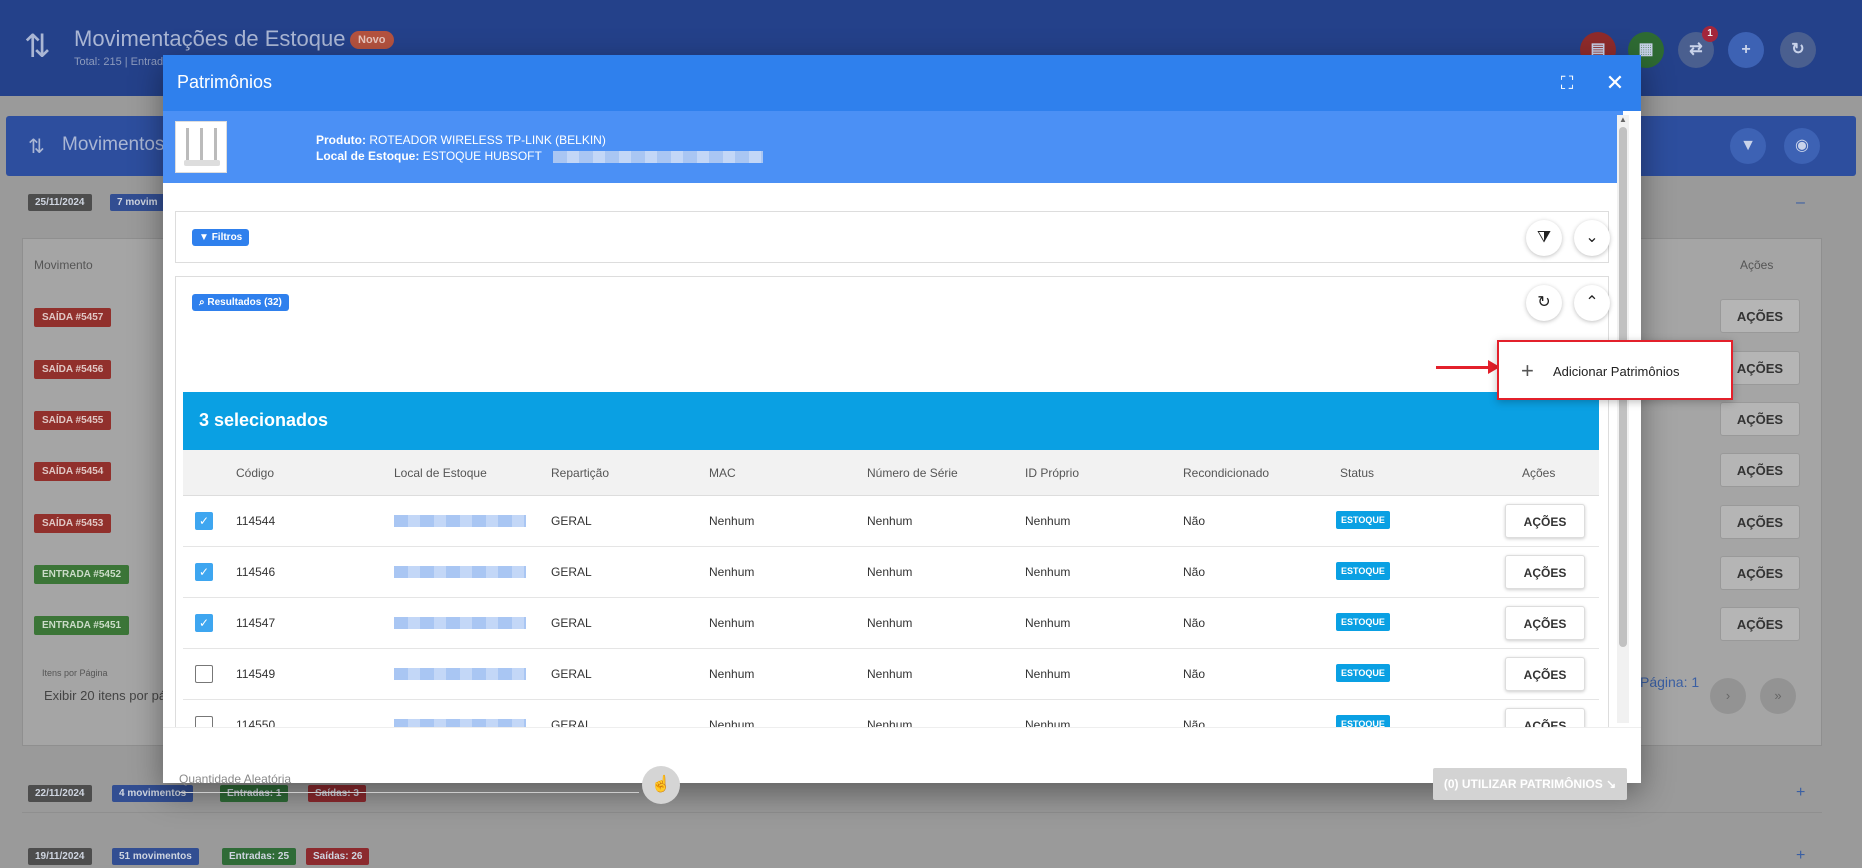  I want to click on add-patrimonios-menu: + Adicionar Patrimônios, so click(1615, 370).